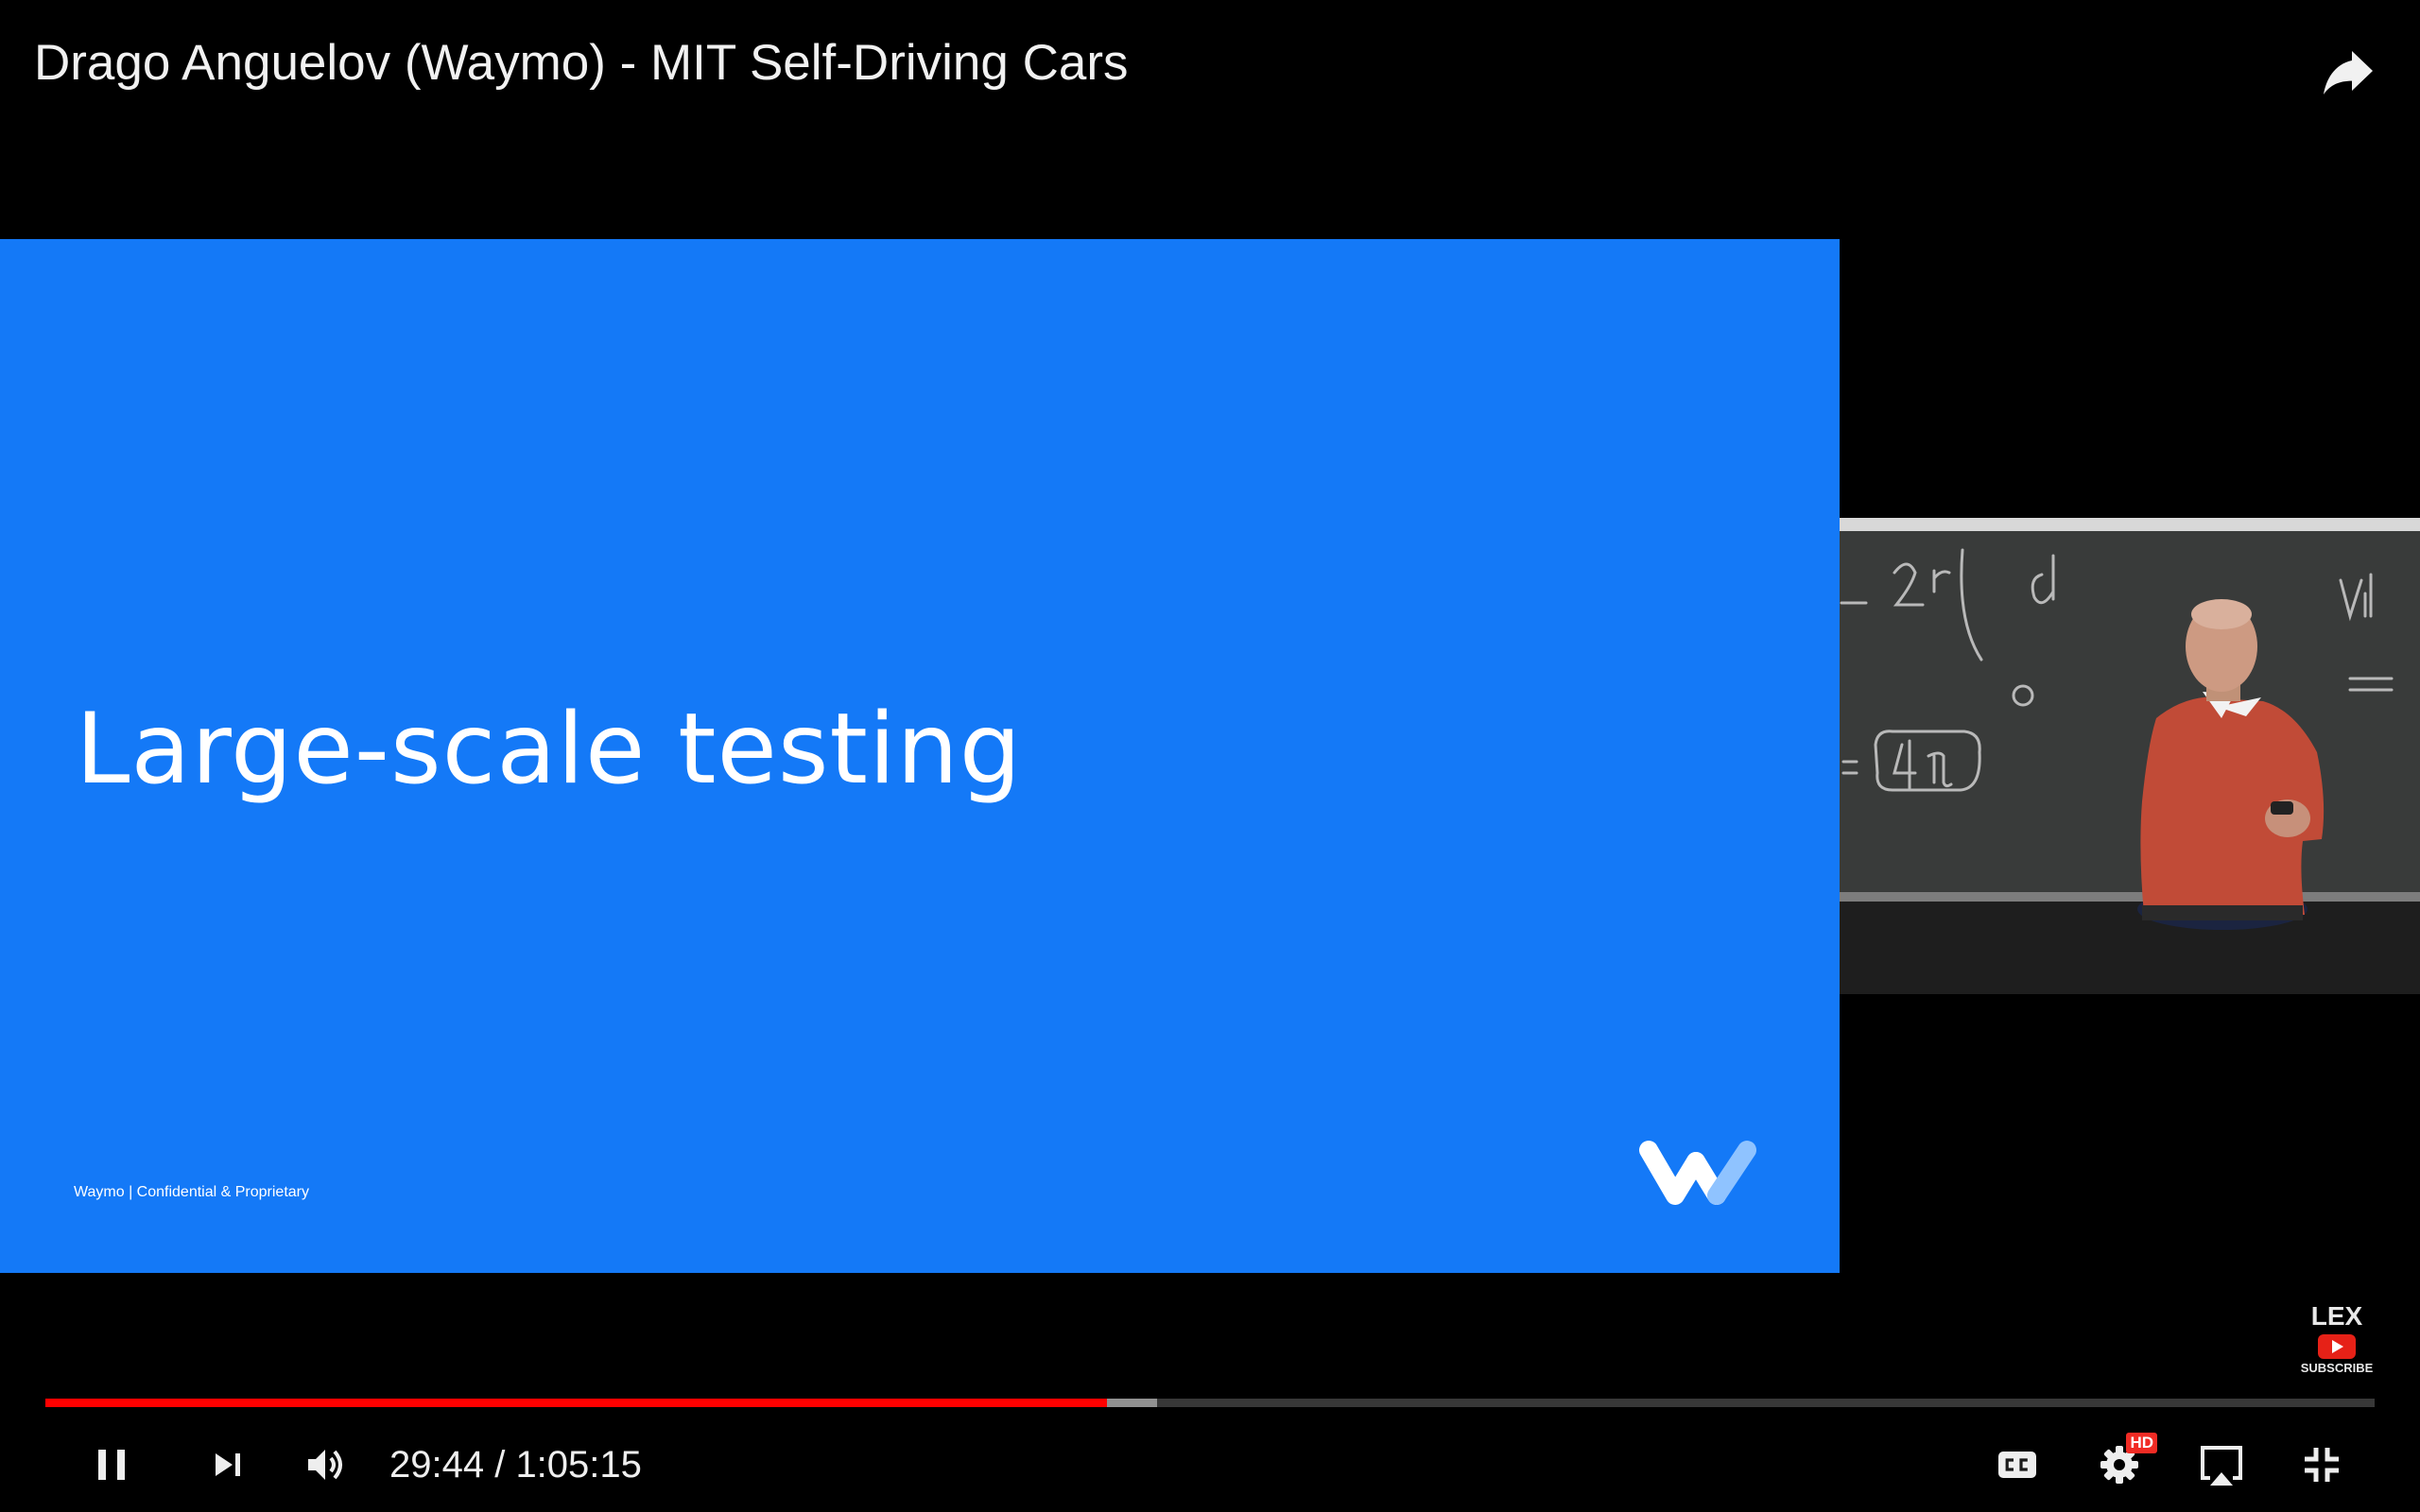  I want to click on airplay-icon, so click(2221, 1466).